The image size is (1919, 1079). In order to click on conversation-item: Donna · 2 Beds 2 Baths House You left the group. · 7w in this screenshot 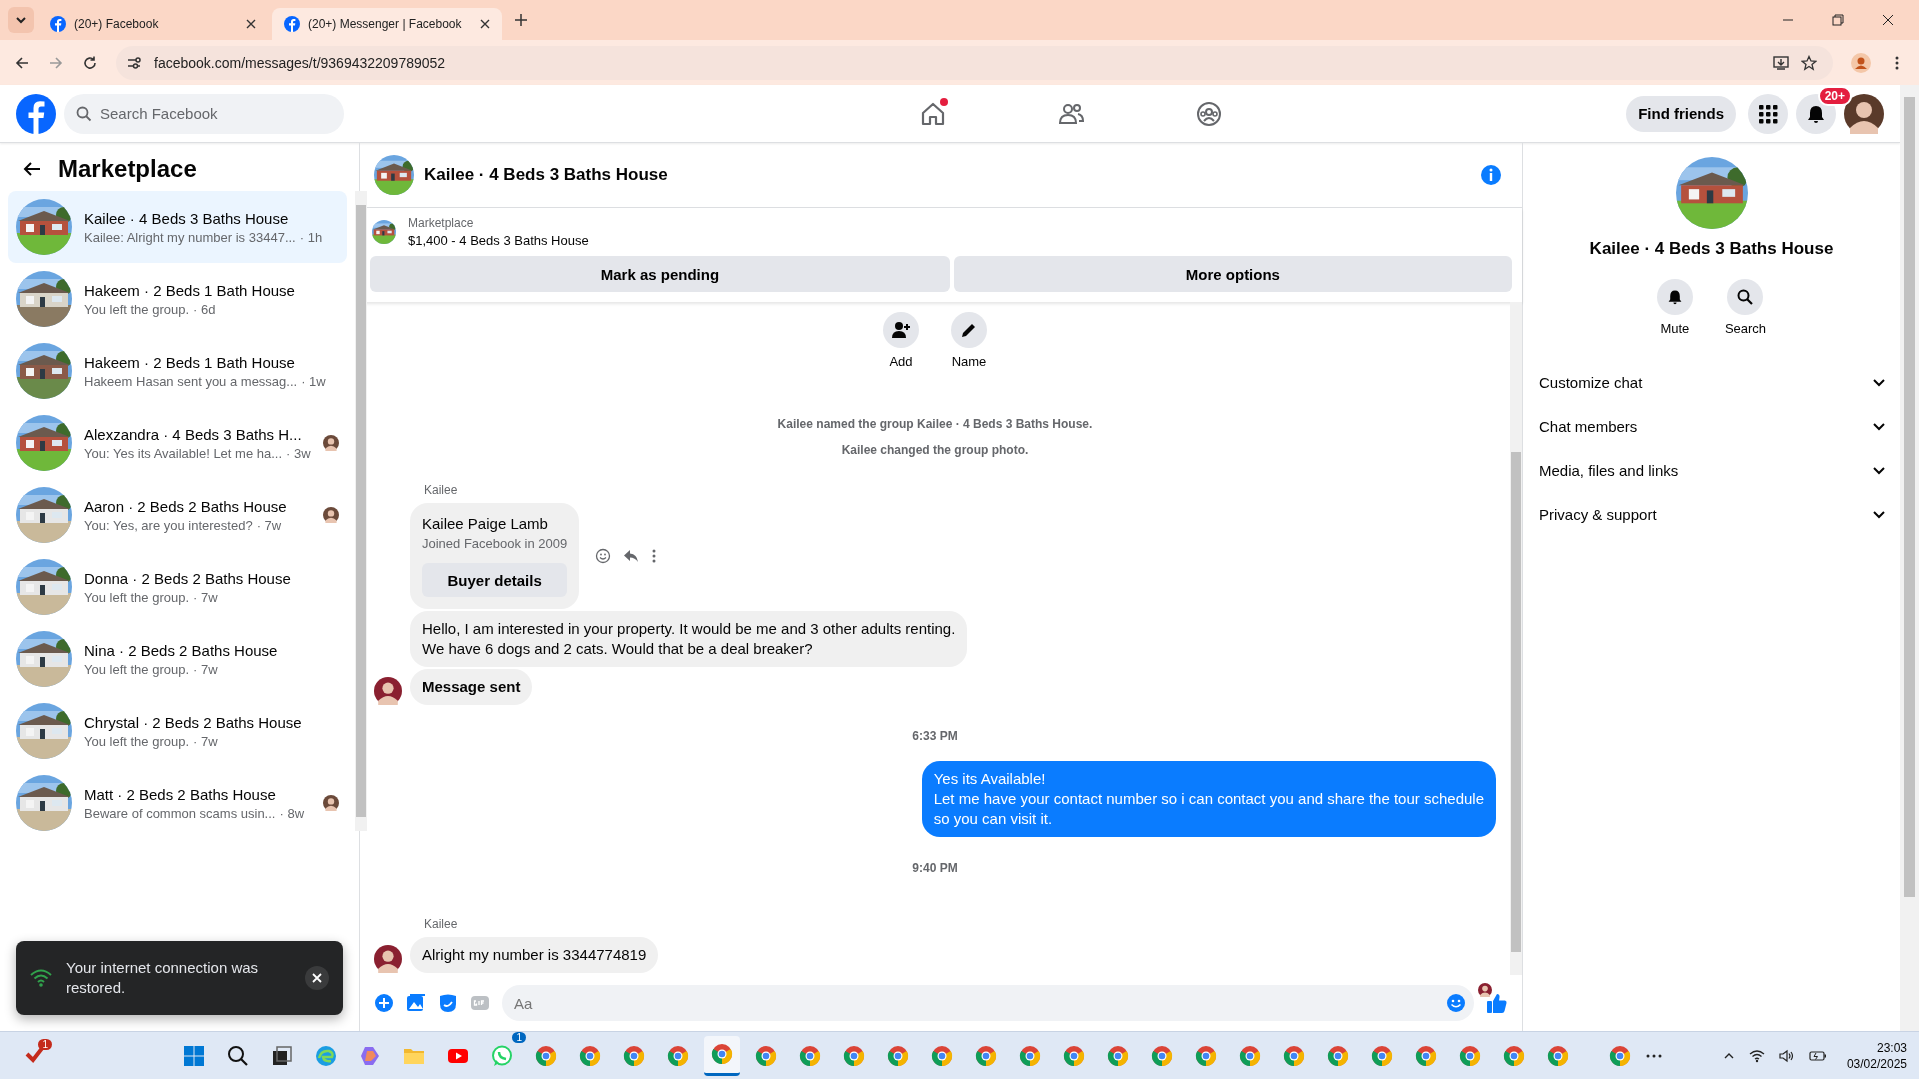, I will do `click(177, 587)`.